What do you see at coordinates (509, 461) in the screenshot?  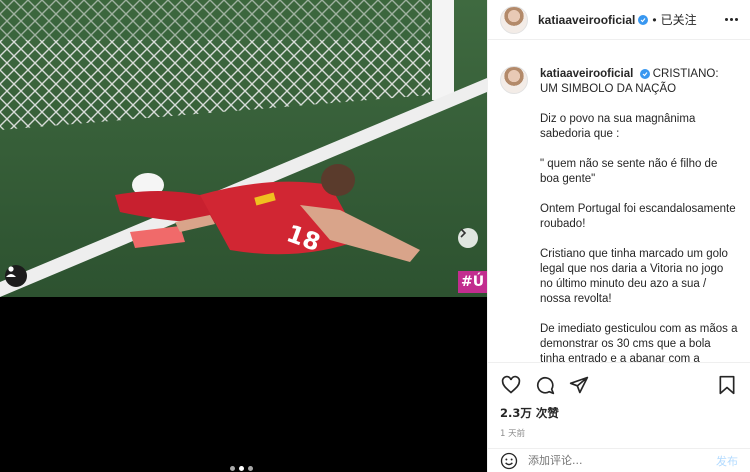 I see `emoji-icon` at bounding box center [509, 461].